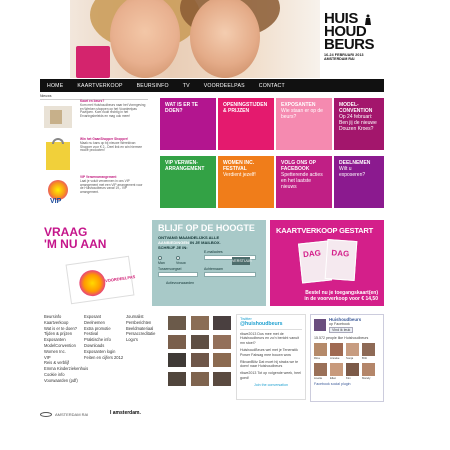  I want to click on ticket-image: DAG, so click(341, 260).